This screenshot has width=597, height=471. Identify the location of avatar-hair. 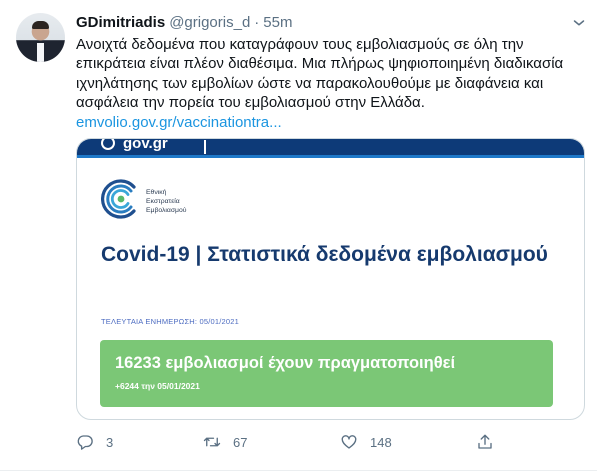
(40, 25).